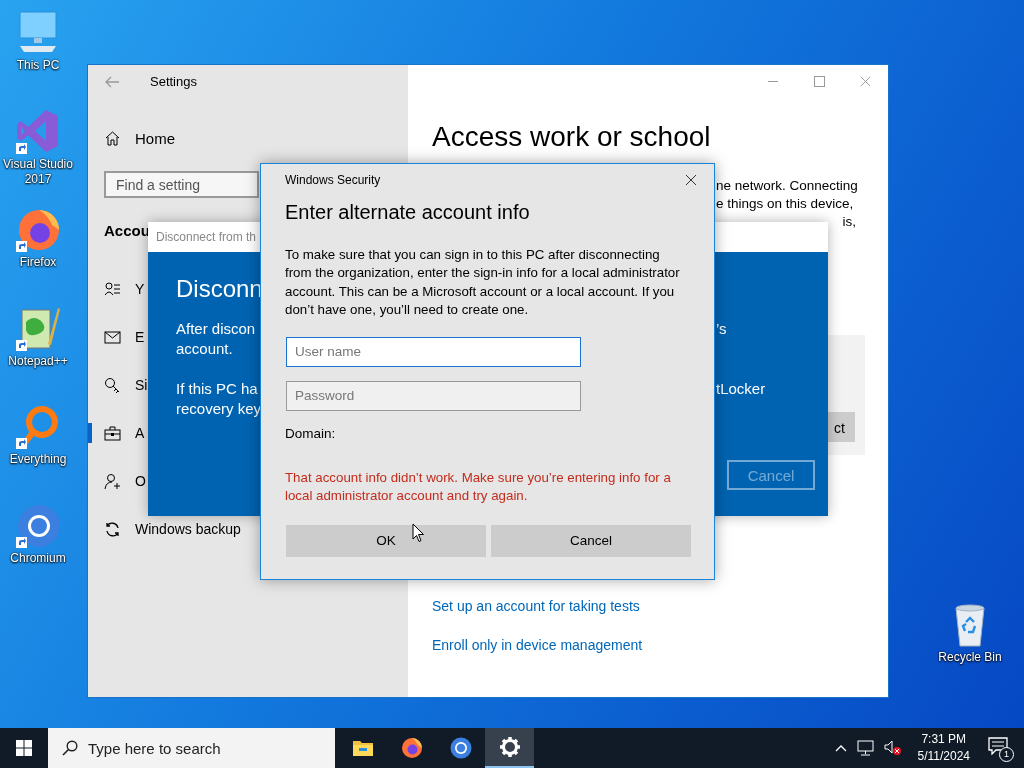 This screenshot has height=768, width=1024. What do you see at coordinates (206, 237) in the screenshot?
I see `dialog-title: Disconnect from th` at bounding box center [206, 237].